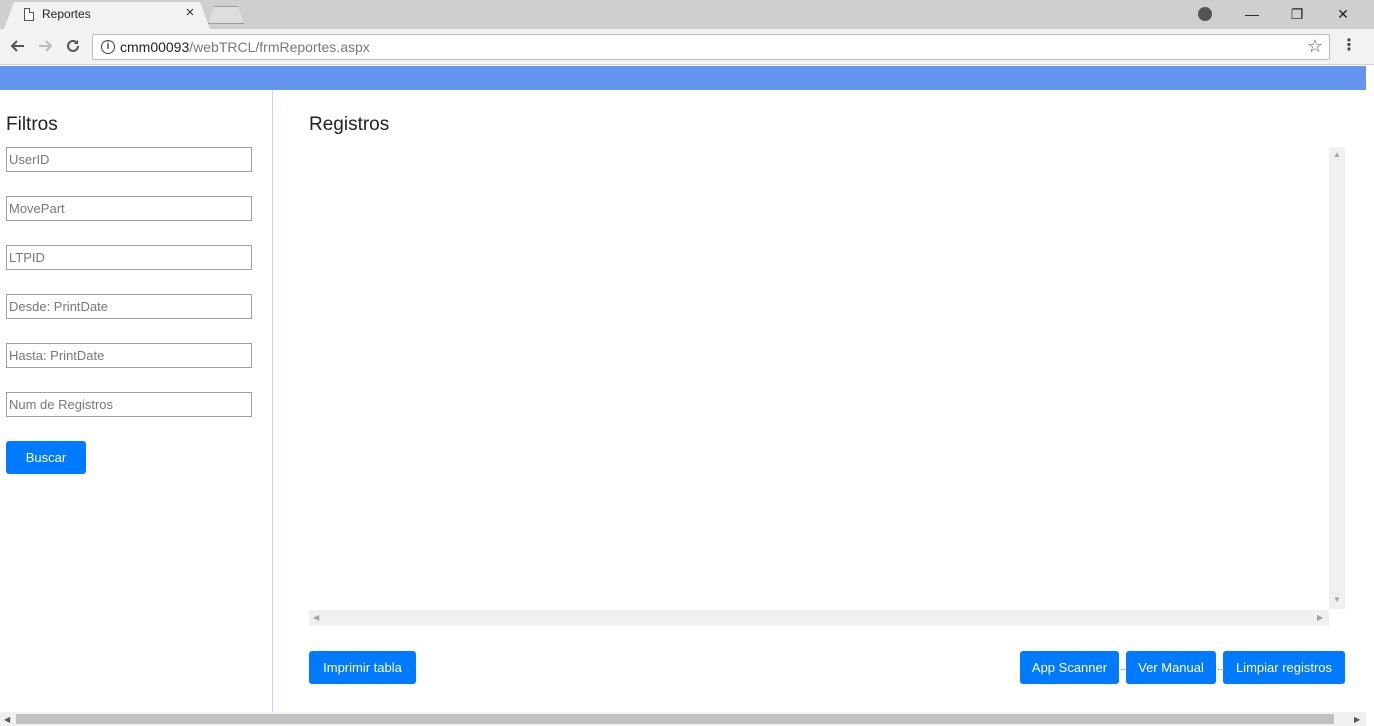 The image size is (1374, 726). What do you see at coordinates (1252, 14) in the screenshot?
I see `minimize-button: —` at bounding box center [1252, 14].